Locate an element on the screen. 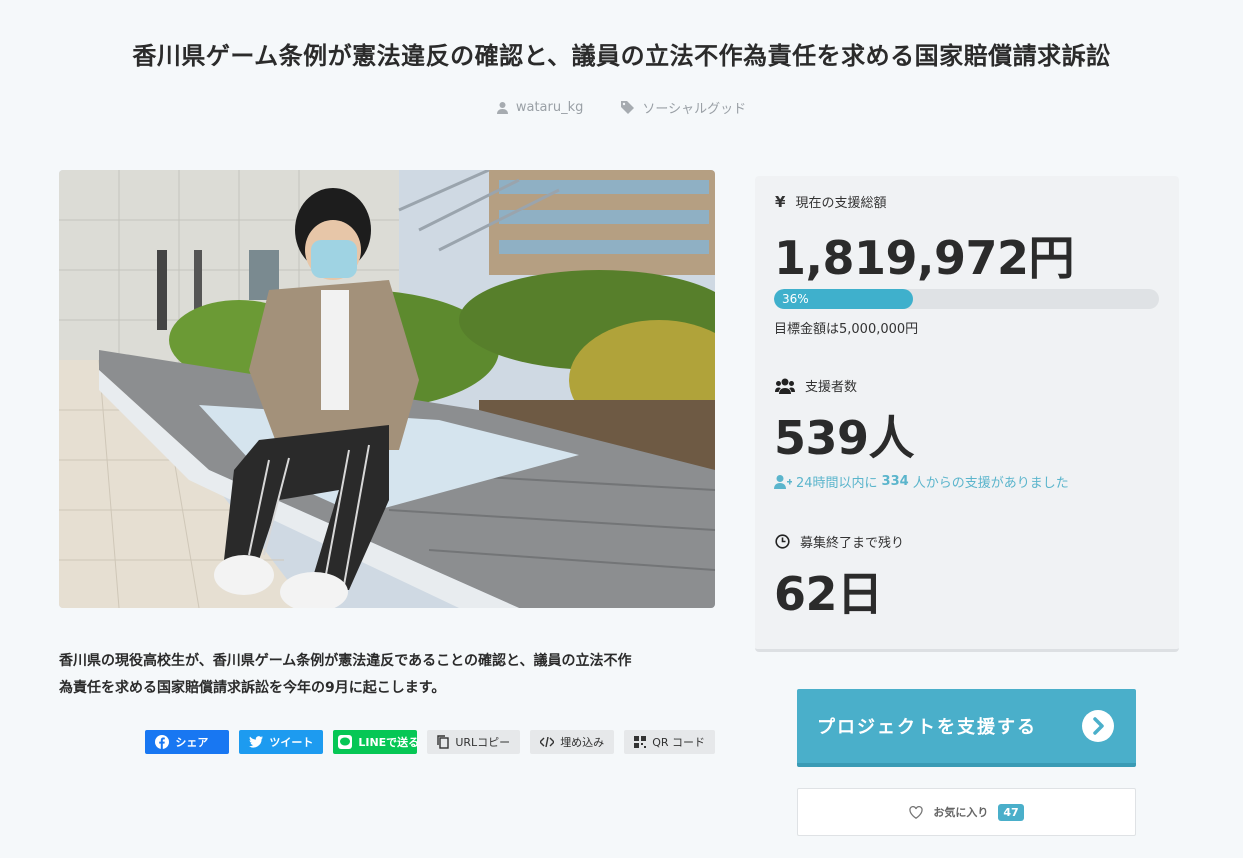 The width and height of the screenshot is (1243, 858). category-link: ソーシャルグッド is located at coordinates (683, 107).